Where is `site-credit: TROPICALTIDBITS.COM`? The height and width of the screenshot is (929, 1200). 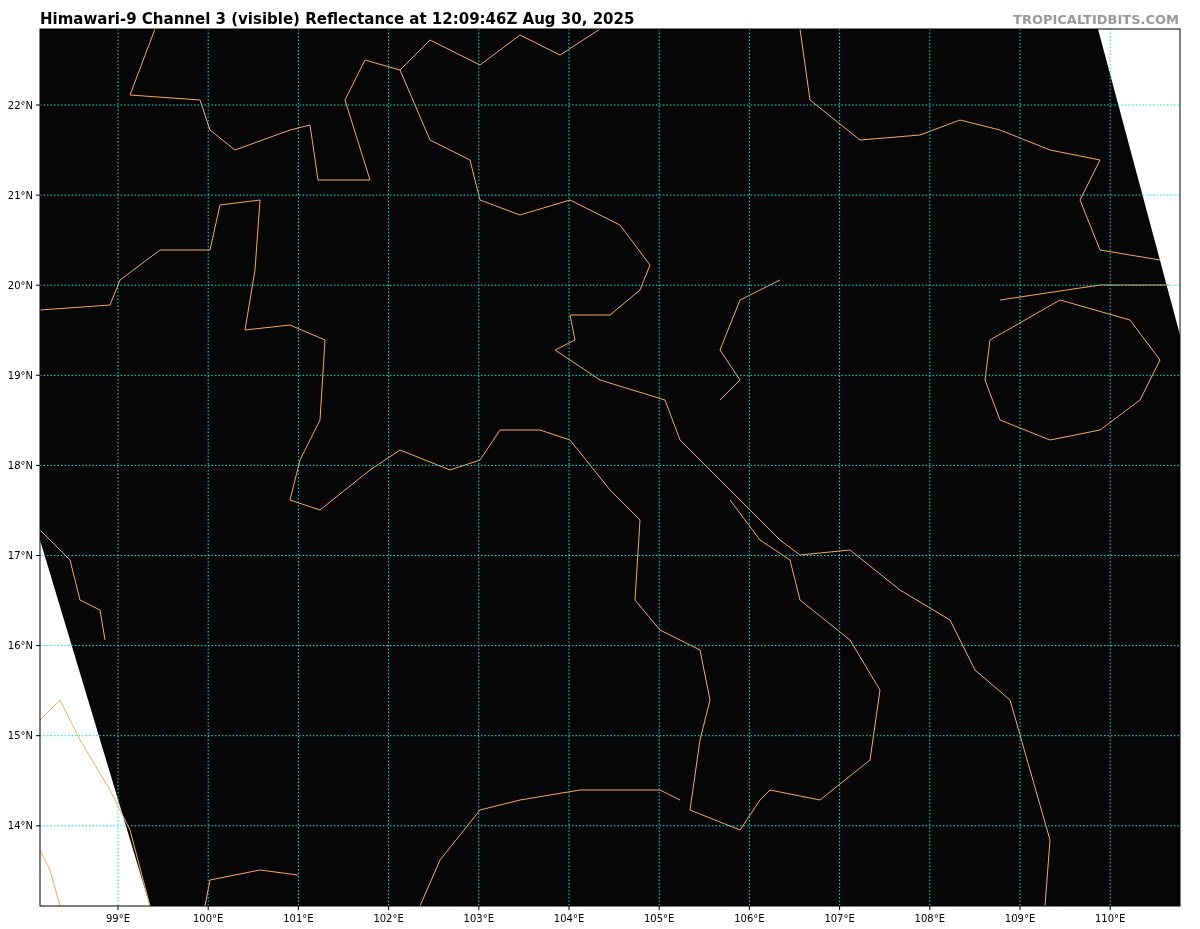 site-credit: TROPICALTIDBITS.COM is located at coordinates (1096, 19).